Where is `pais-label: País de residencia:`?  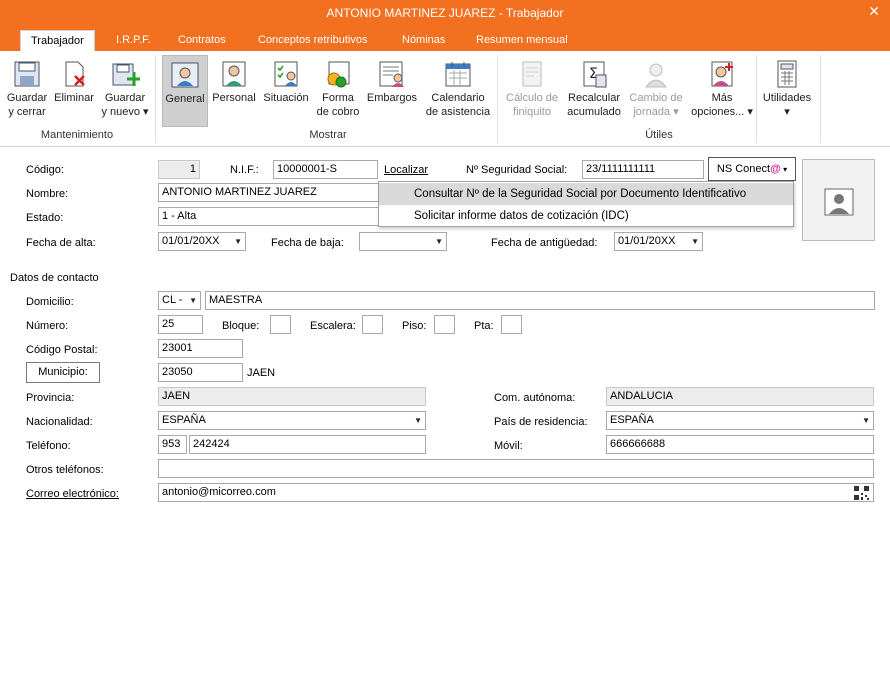 pais-label: País de residencia: is located at coordinates (541, 422).